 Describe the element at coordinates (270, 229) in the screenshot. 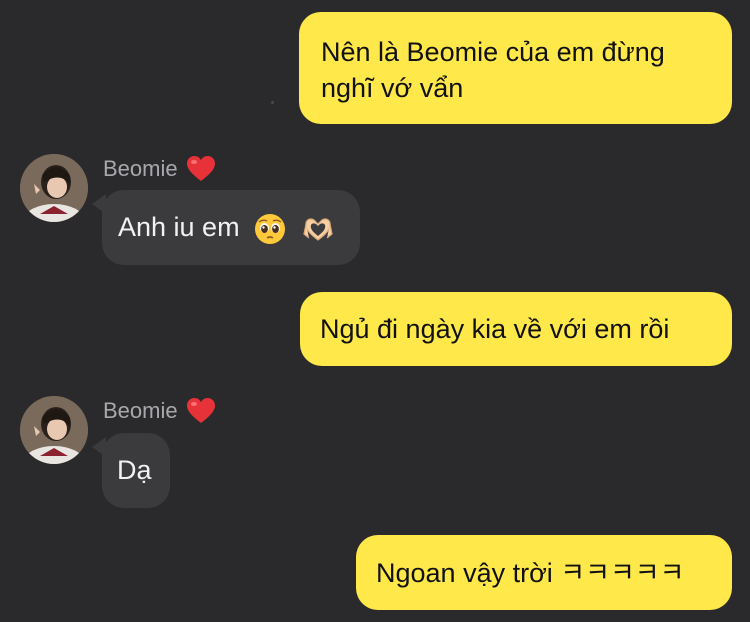

I see `pleading-face-emoji` at that location.